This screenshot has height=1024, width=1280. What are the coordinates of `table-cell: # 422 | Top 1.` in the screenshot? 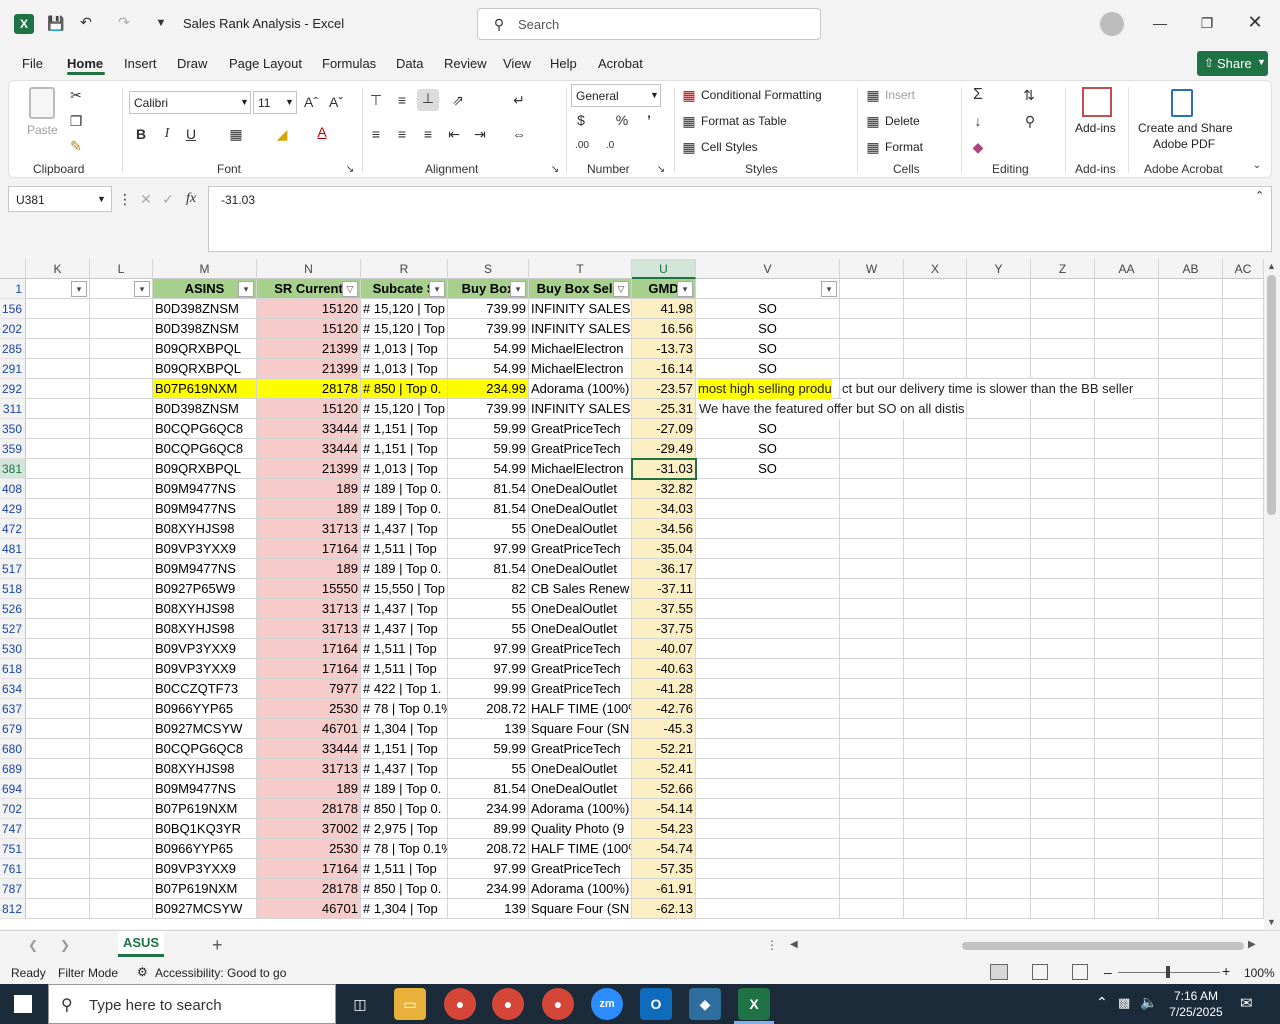 It's located at (404, 689).